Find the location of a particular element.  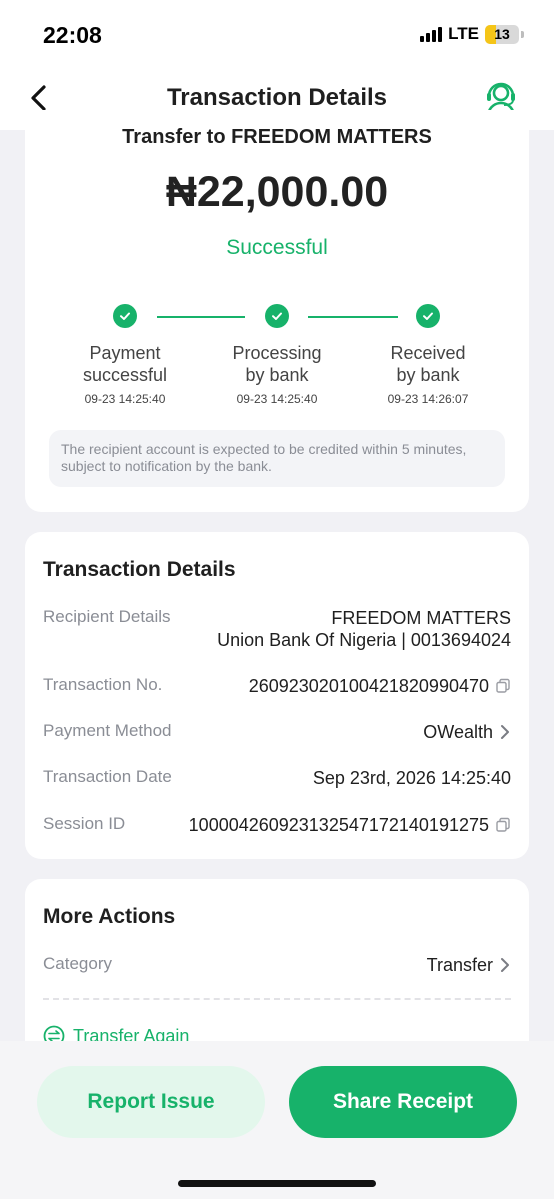

transaction-no-value: 260923020100421820990470 is located at coordinates (380, 686).